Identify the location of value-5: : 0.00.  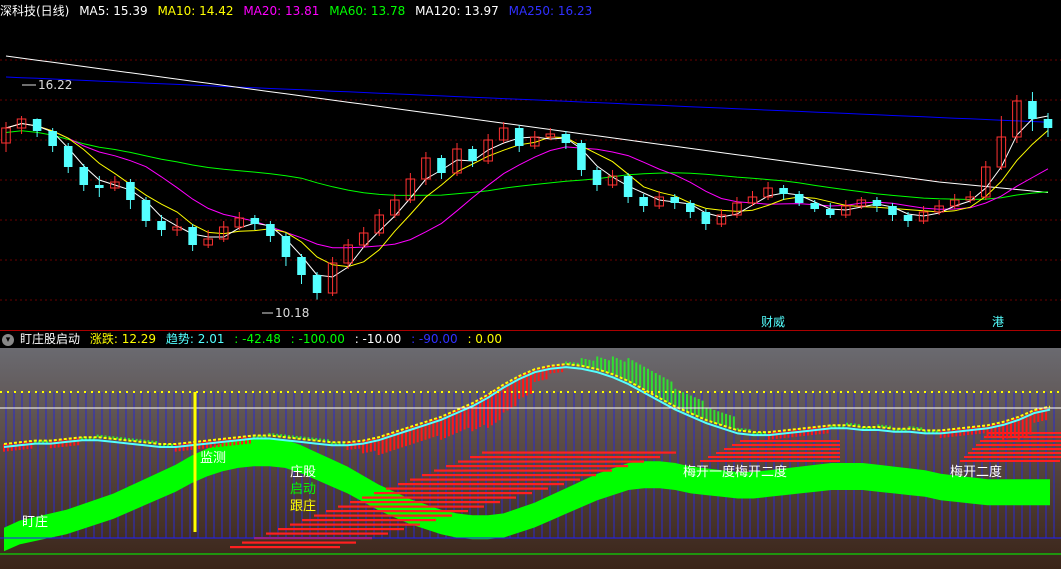
(485, 339).